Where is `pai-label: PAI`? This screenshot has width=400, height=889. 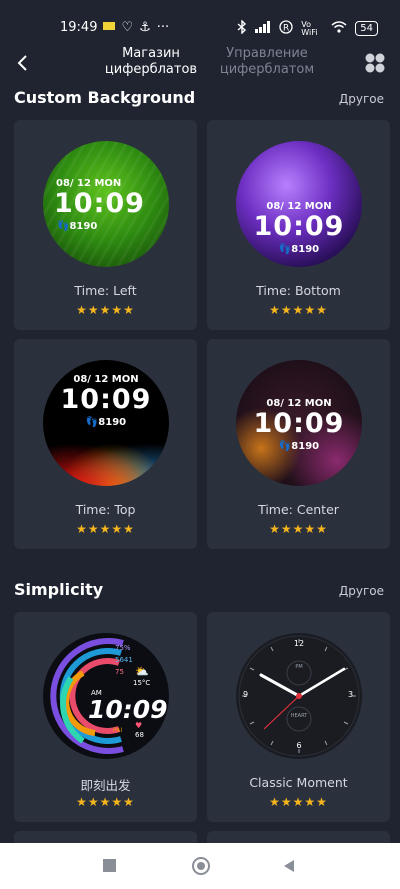 pai-label: PAI is located at coordinates (118, 730).